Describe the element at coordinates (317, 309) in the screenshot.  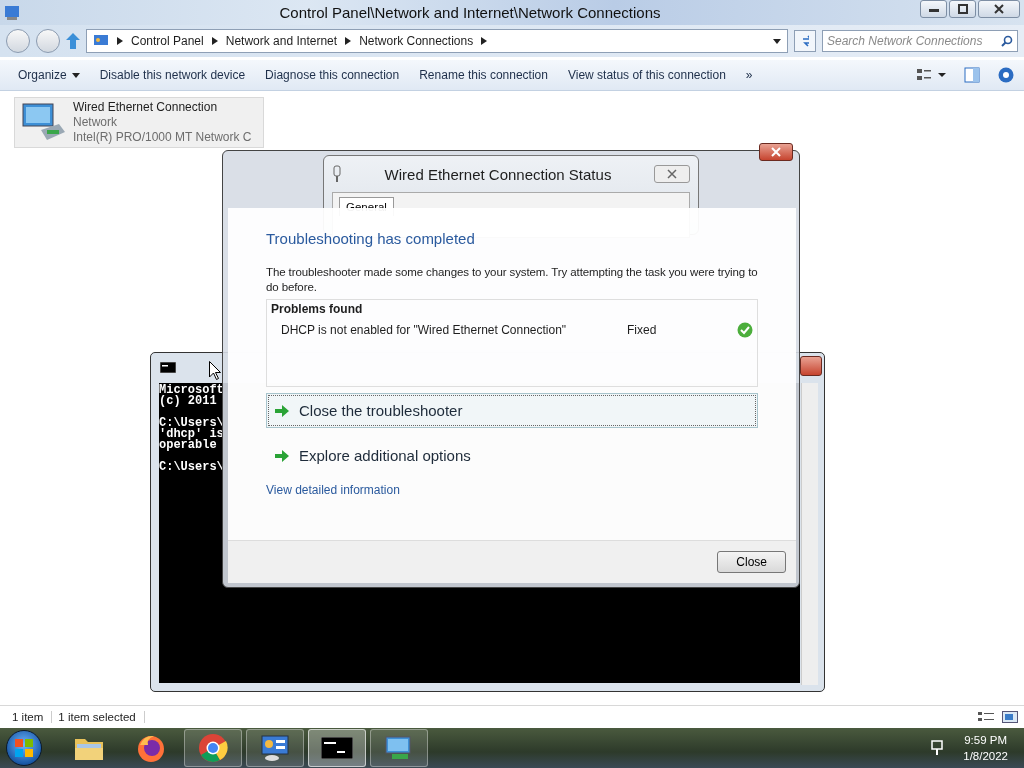
I see `problems-header: Problems found` at that location.